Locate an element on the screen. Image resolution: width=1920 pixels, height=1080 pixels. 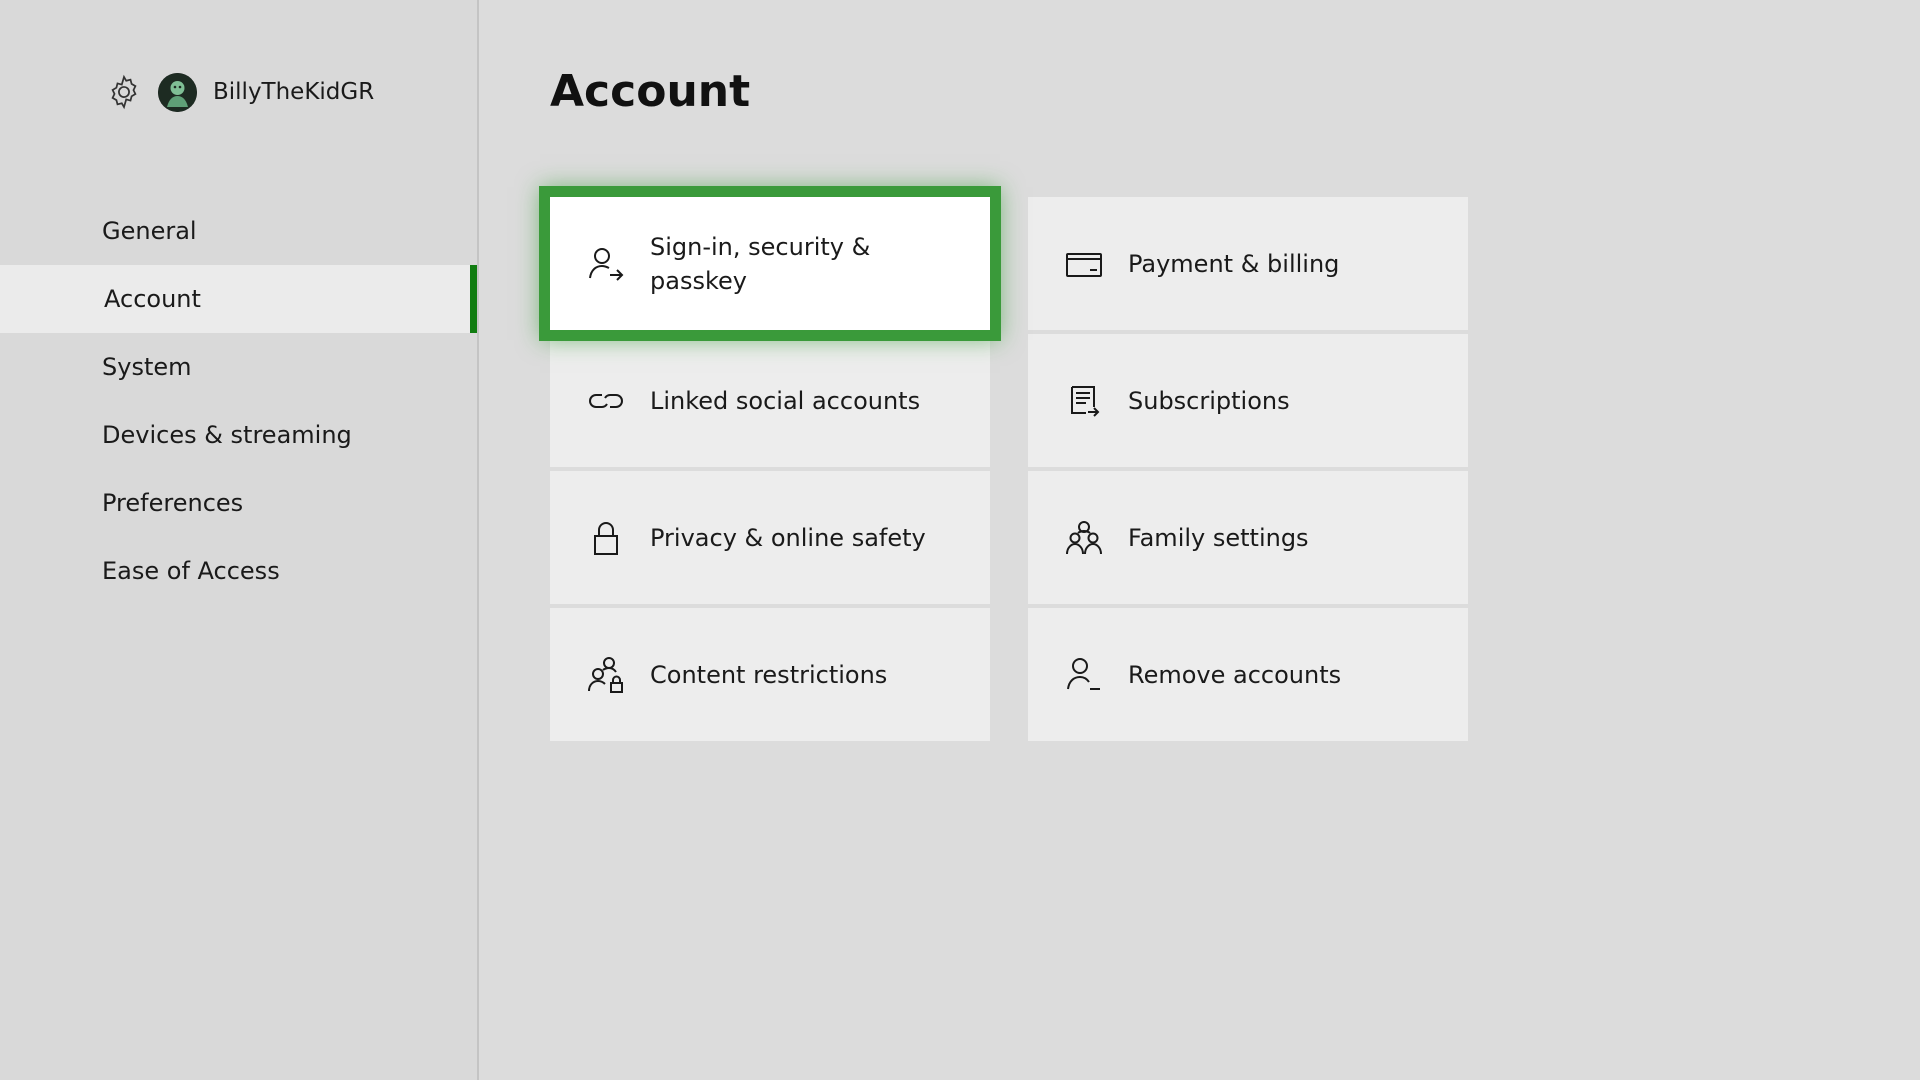
profile-header: BillyTheKidGR is located at coordinates (239, 92).